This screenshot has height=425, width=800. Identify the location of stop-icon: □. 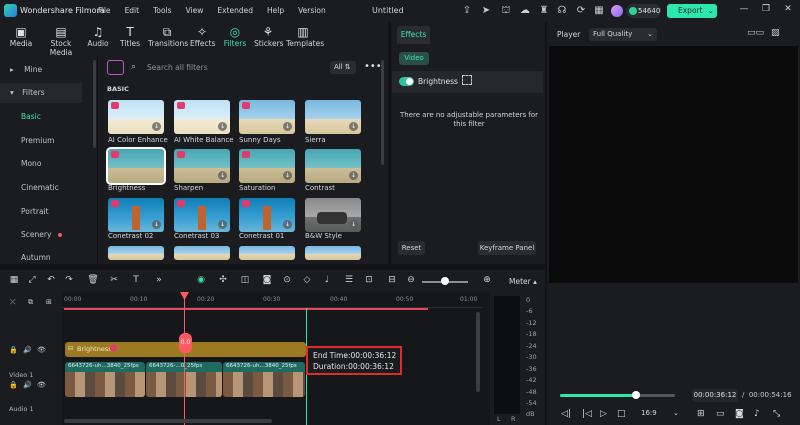
(621, 414).